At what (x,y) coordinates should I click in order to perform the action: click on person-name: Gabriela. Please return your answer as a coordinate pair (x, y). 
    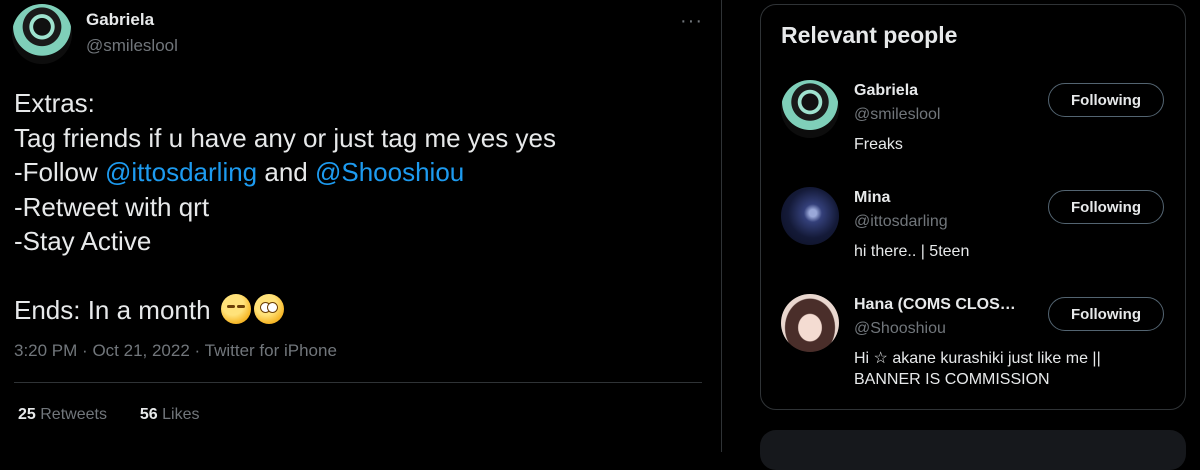
    Looking at the image, I should click on (886, 91).